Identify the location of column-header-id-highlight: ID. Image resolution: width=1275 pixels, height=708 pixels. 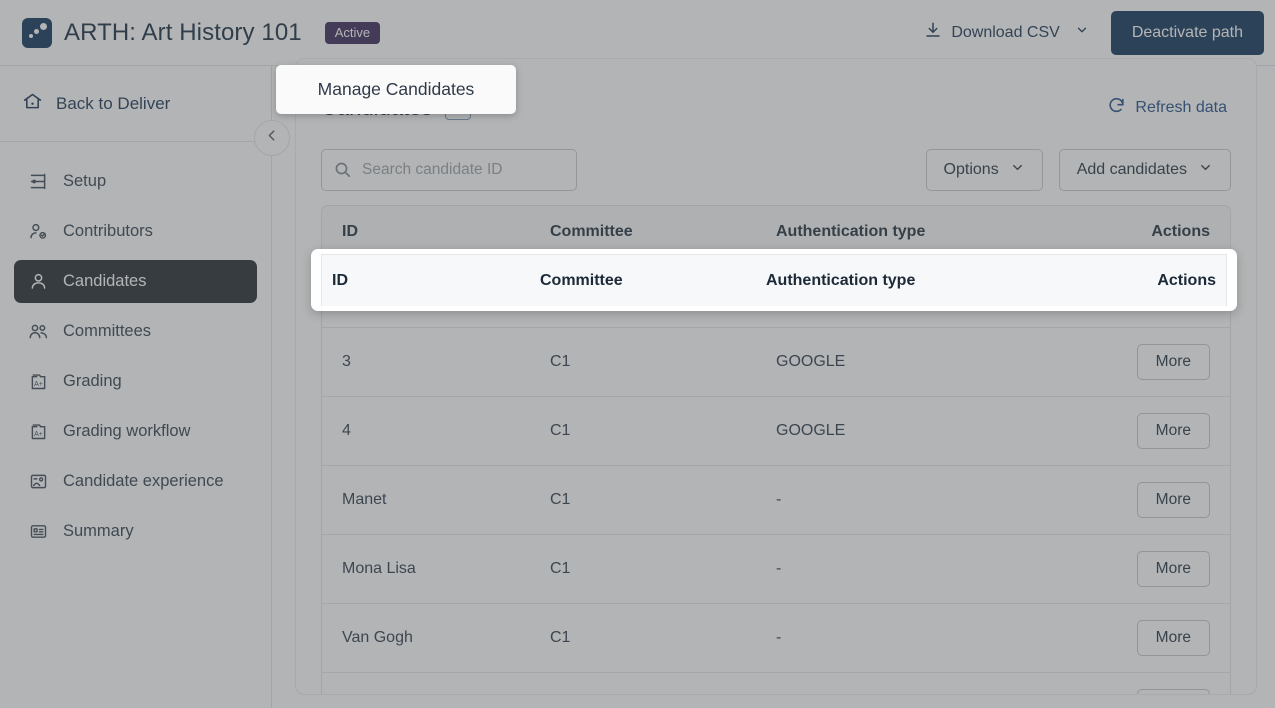
(426, 281).